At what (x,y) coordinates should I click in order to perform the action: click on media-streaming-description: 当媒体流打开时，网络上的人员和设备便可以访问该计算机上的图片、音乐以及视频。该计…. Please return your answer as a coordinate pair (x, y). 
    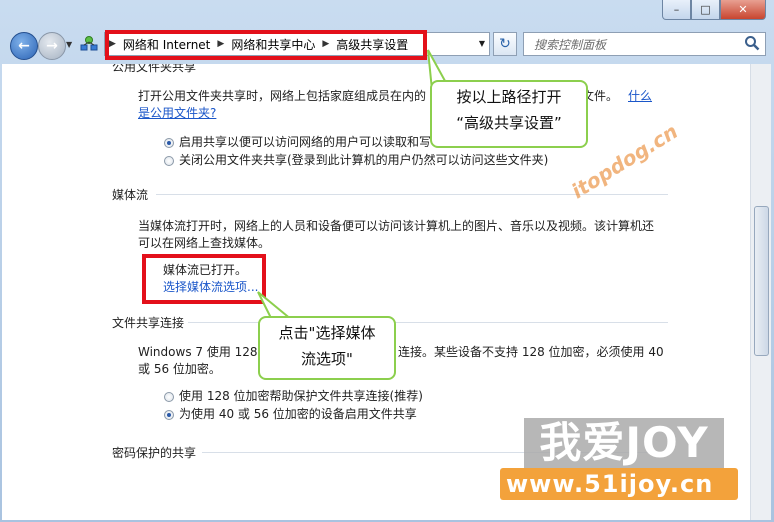
    Looking at the image, I should click on (396, 226).